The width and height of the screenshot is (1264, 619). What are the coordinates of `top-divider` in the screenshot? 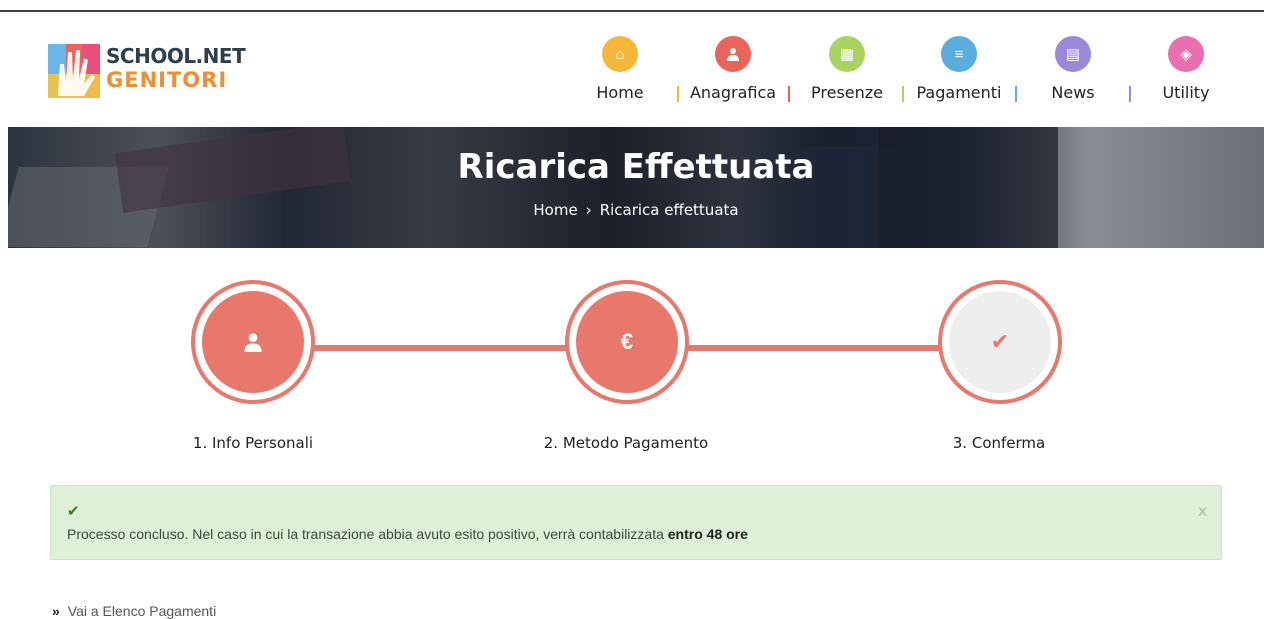 It's located at (632, 11).